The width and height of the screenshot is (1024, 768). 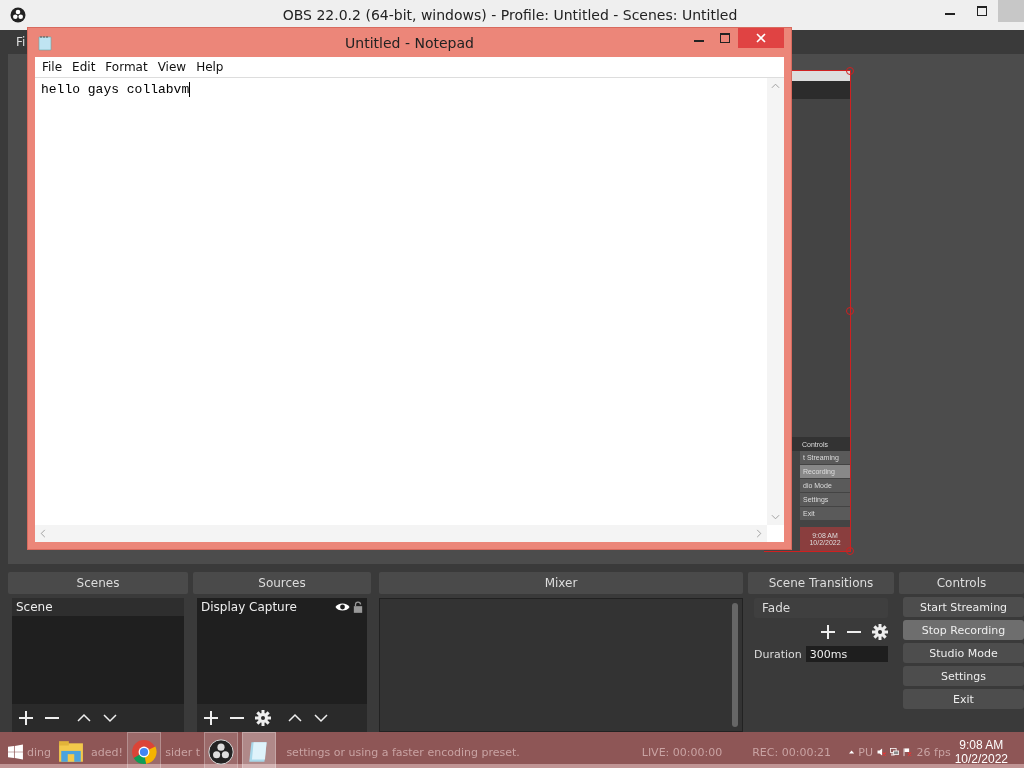 I want to click on fps-reading: 26 fps, so click(x=933, y=752).